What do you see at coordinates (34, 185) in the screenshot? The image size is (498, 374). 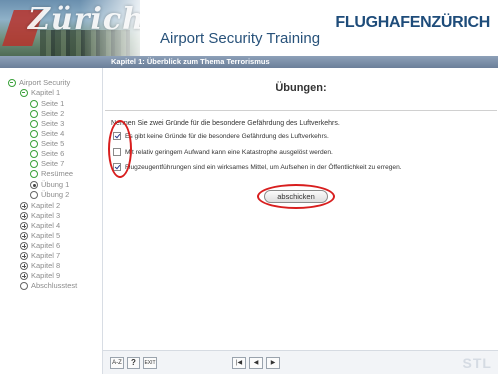 I see `radio-selected-icon` at bounding box center [34, 185].